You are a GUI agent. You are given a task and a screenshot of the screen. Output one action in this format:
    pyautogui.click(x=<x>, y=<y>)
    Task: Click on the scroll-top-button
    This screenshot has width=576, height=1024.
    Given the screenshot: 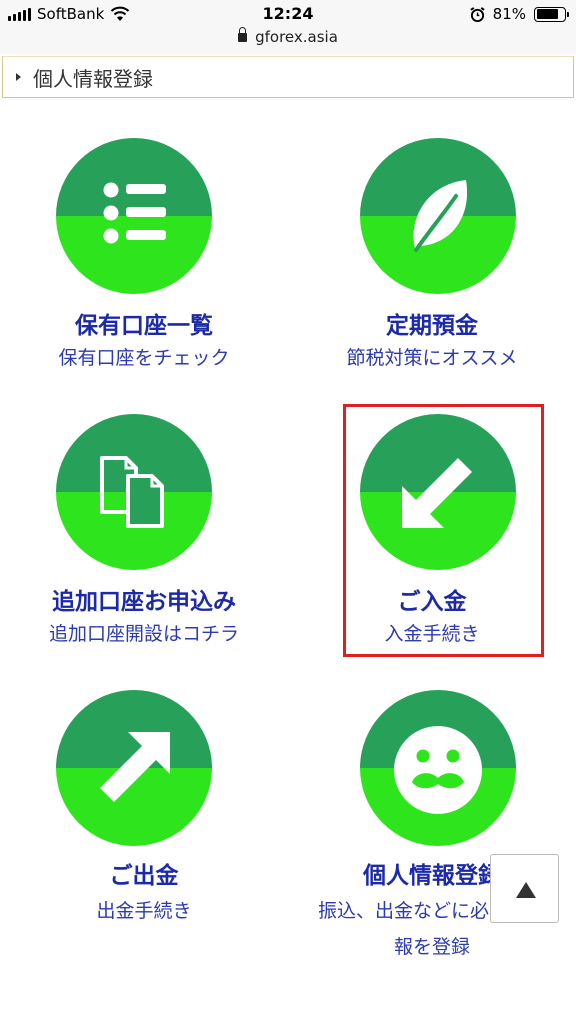 What is the action you would take?
    pyautogui.click(x=524, y=888)
    